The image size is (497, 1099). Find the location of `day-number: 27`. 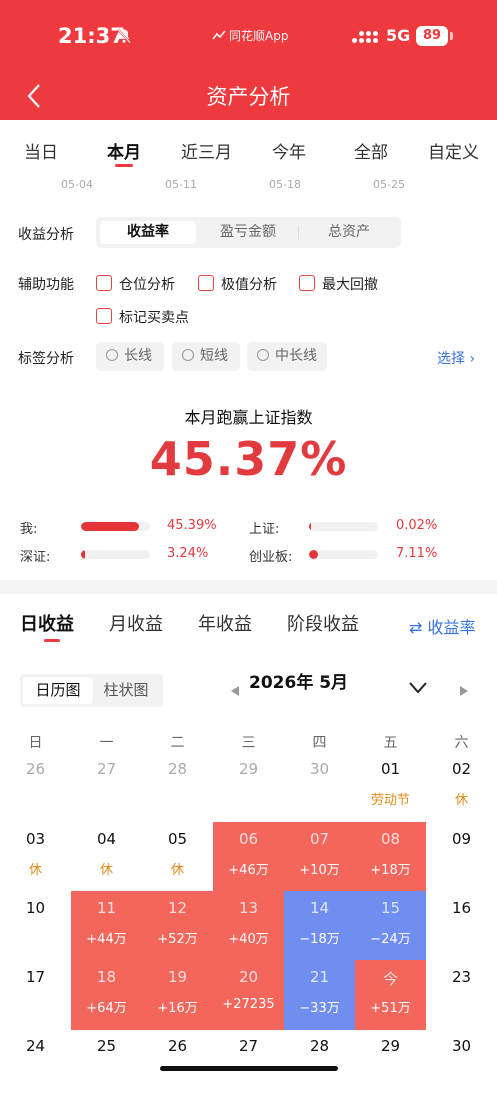

day-number: 27 is located at coordinates (106, 769).